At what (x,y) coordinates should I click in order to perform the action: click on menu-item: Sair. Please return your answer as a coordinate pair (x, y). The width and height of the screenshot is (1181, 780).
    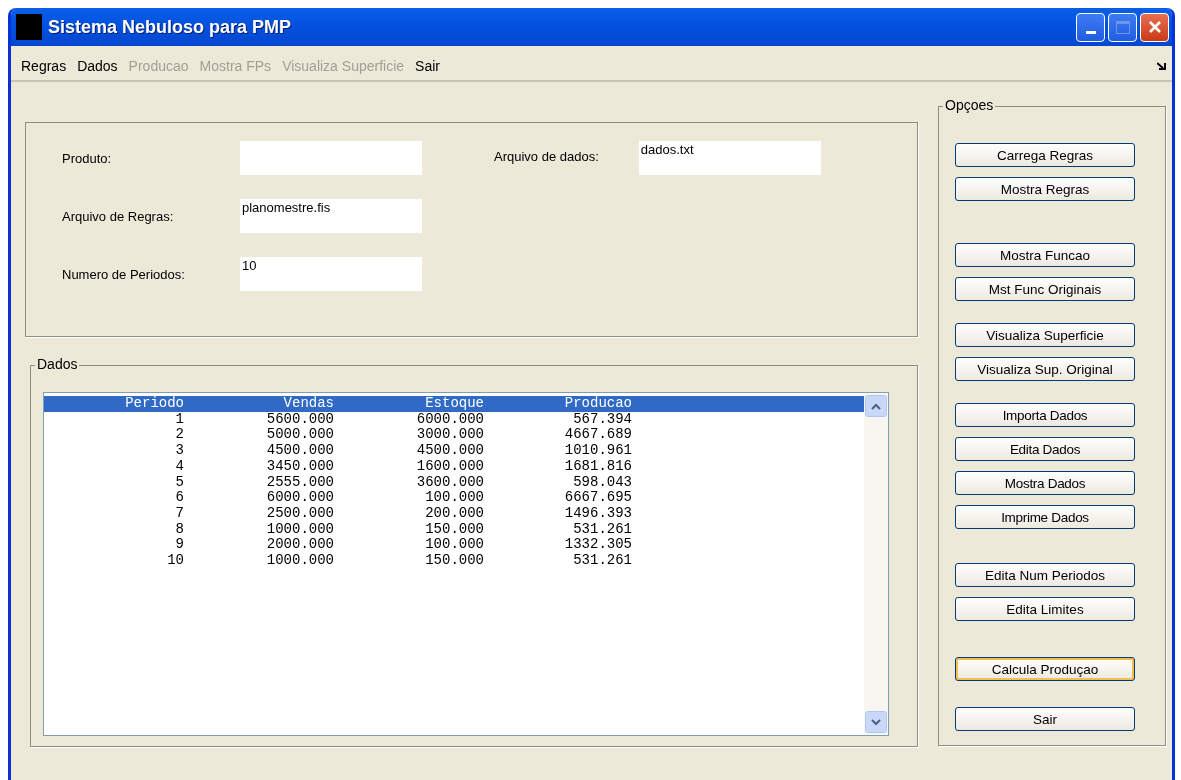
    Looking at the image, I should click on (427, 66).